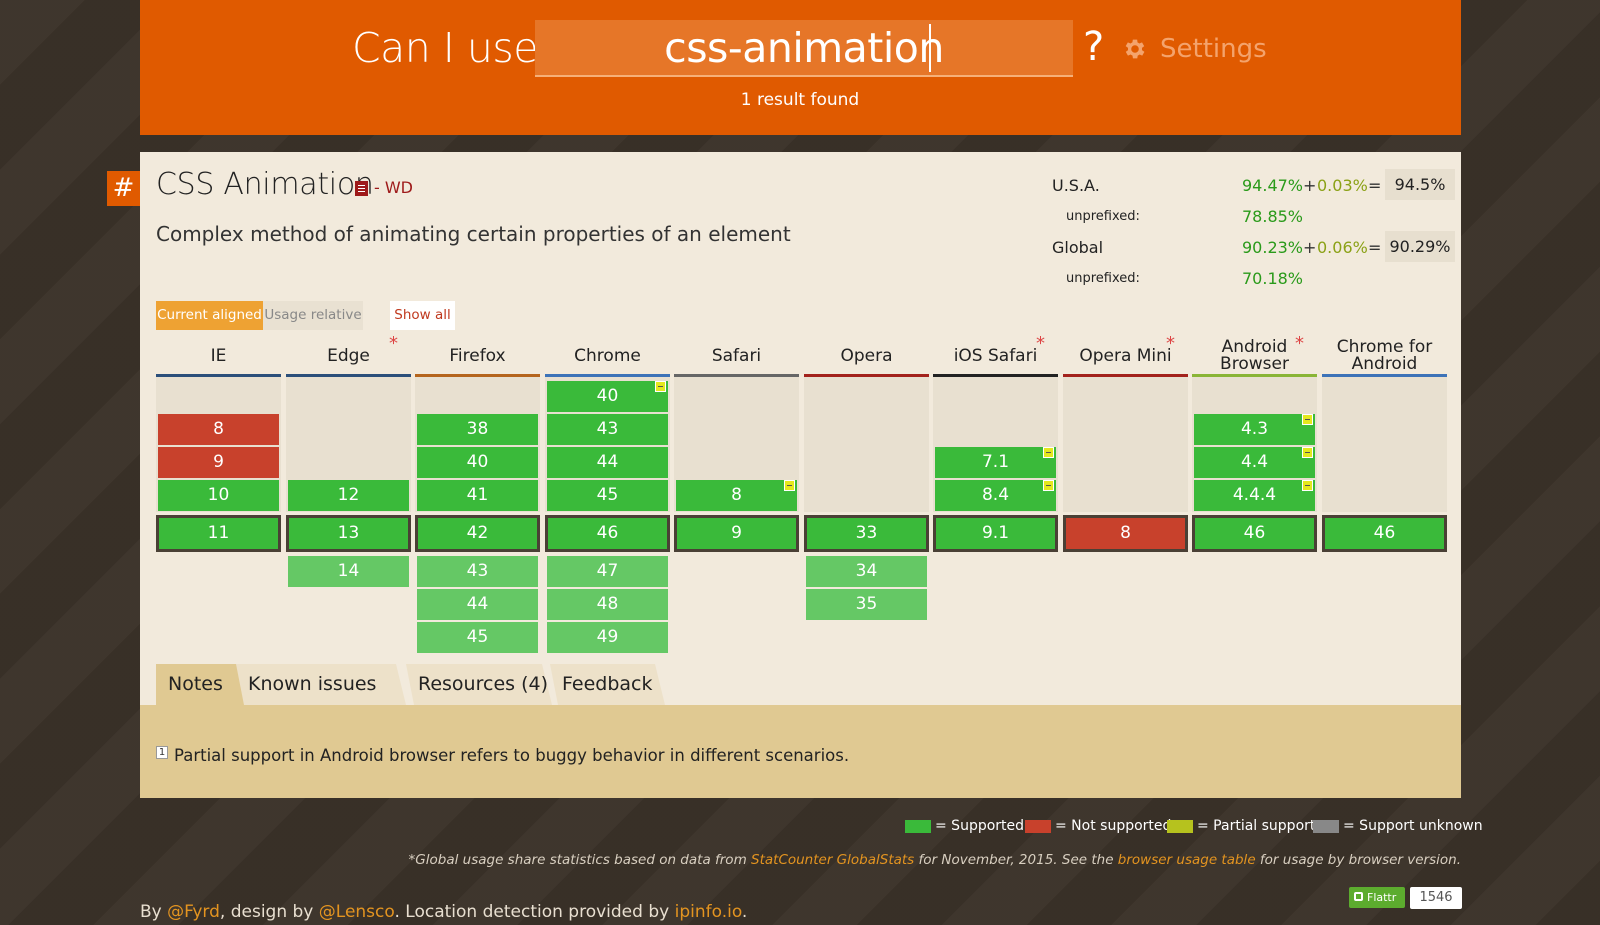 Image resolution: width=1600 pixels, height=925 pixels. Describe the element at coordinates (866, 356) in the screenshot. I see `browser-name-opera: Opera` at that location.